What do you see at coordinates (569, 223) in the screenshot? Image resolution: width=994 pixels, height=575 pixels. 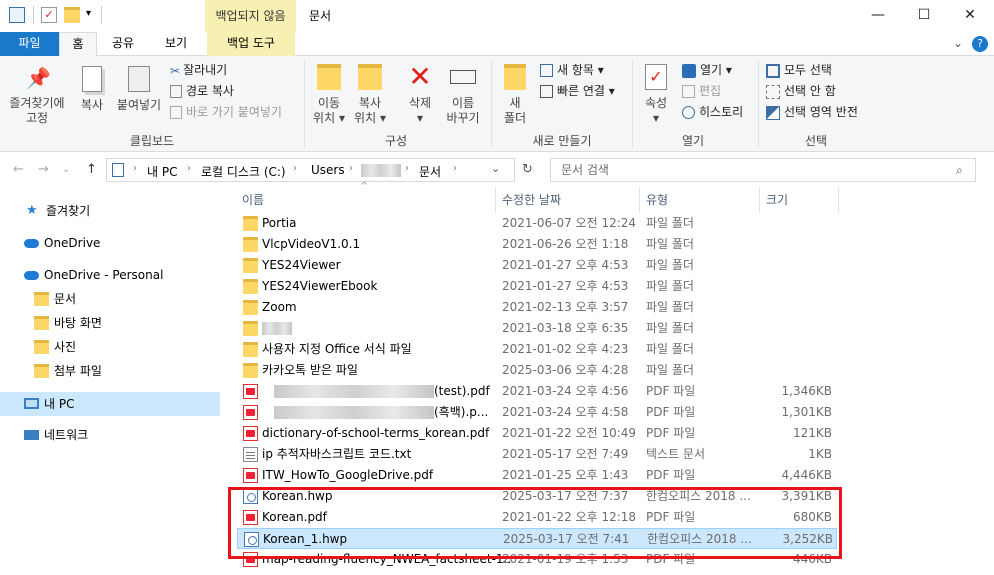 I see `file-date: 2021-06-07 오전 12:24` at bounding box center [569, 223].